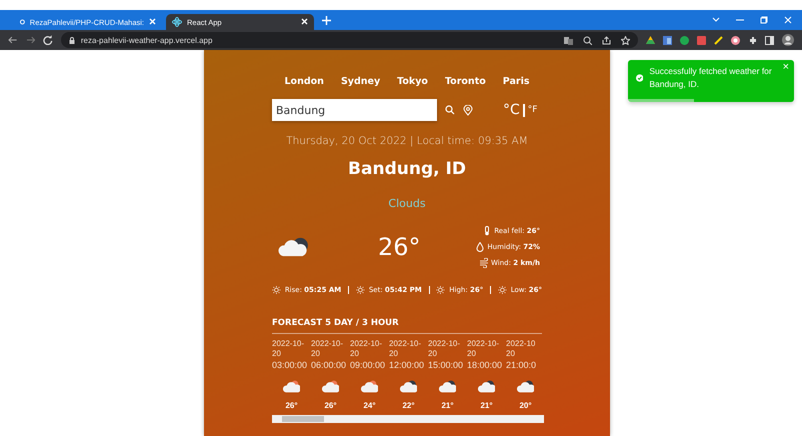  I want to click on react-icon, so click(177, 22).